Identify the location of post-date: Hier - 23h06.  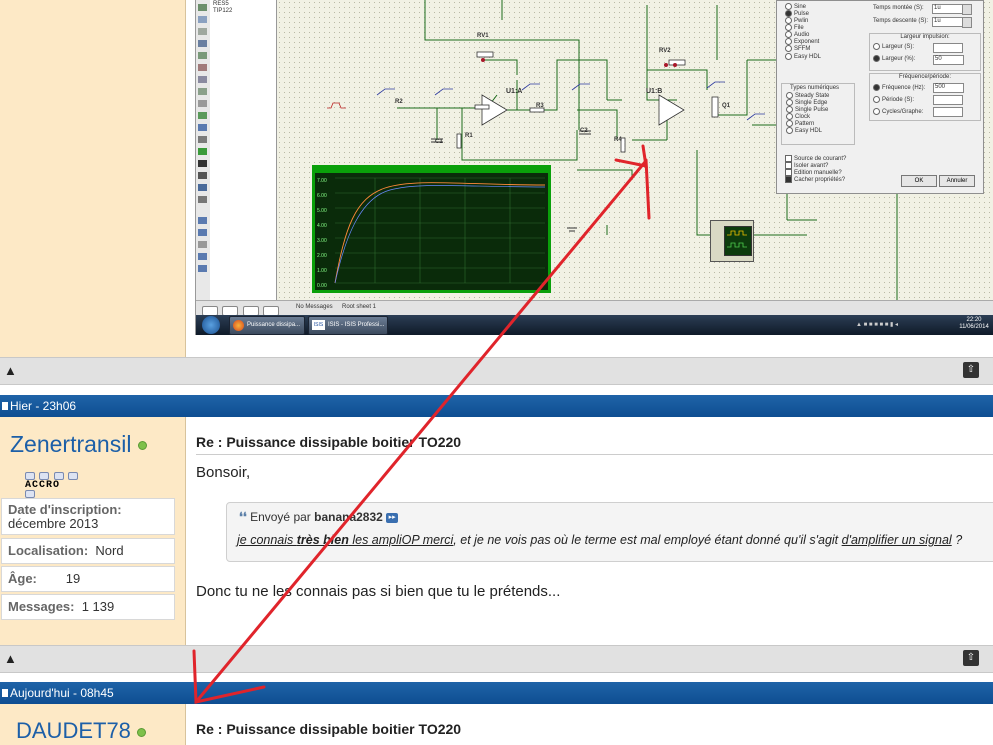
(43, 406).